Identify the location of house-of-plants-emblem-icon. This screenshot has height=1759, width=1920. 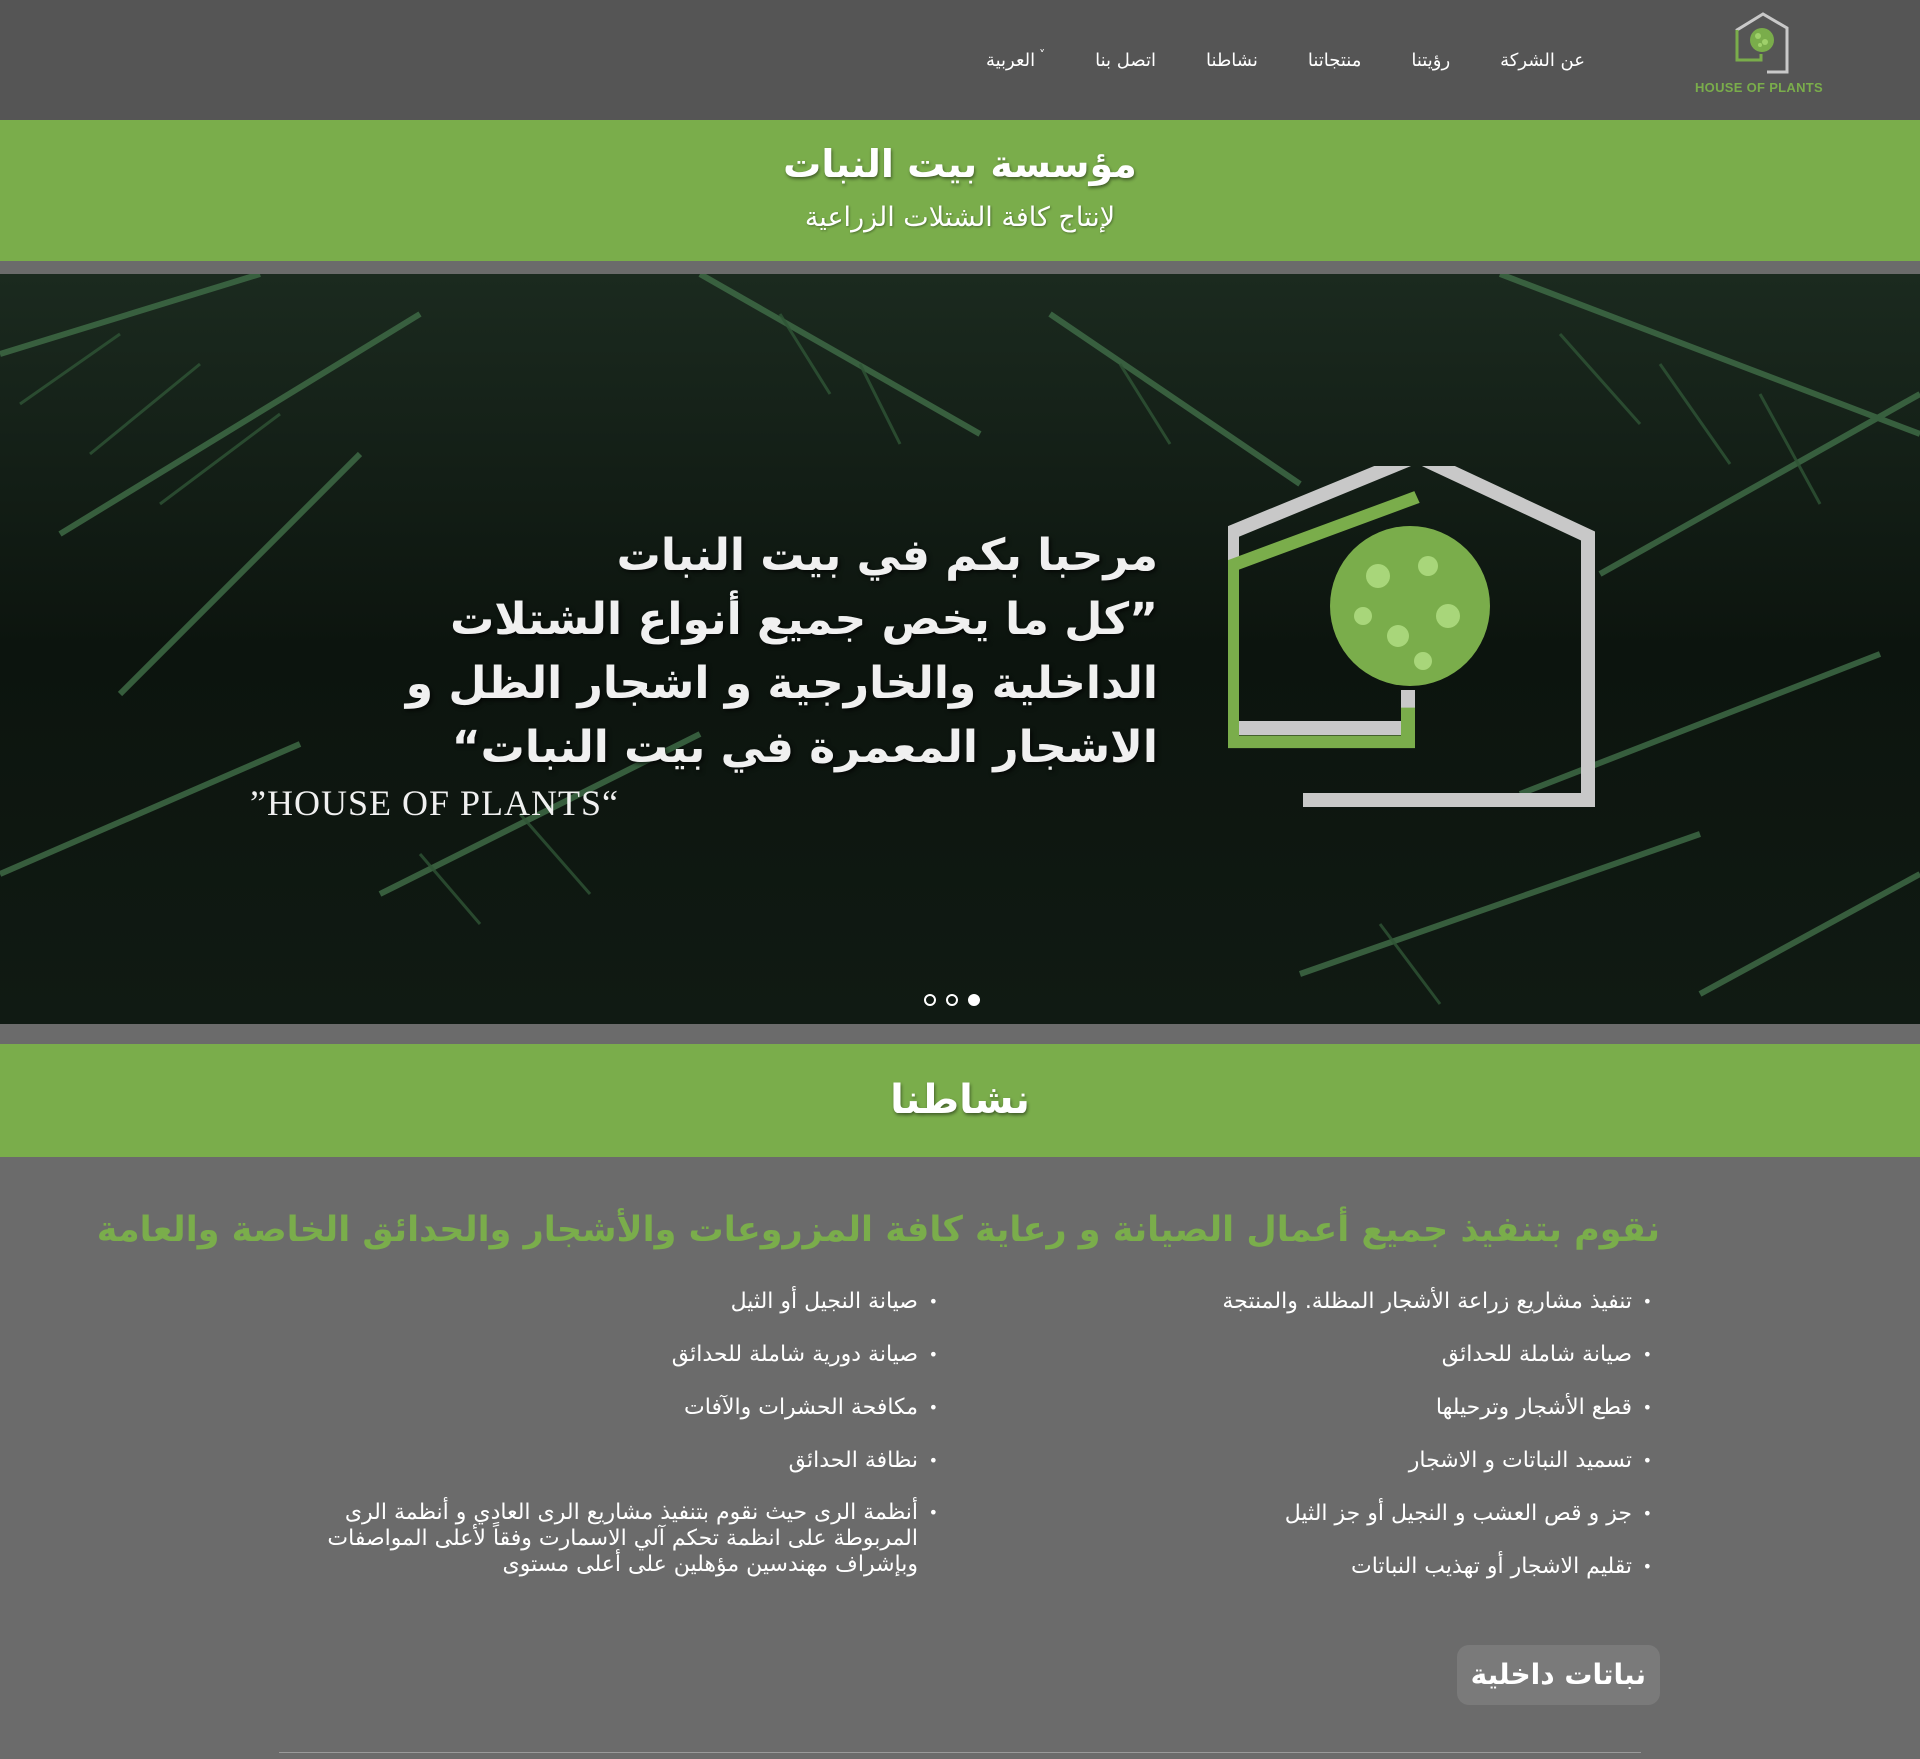
(1411, 636).